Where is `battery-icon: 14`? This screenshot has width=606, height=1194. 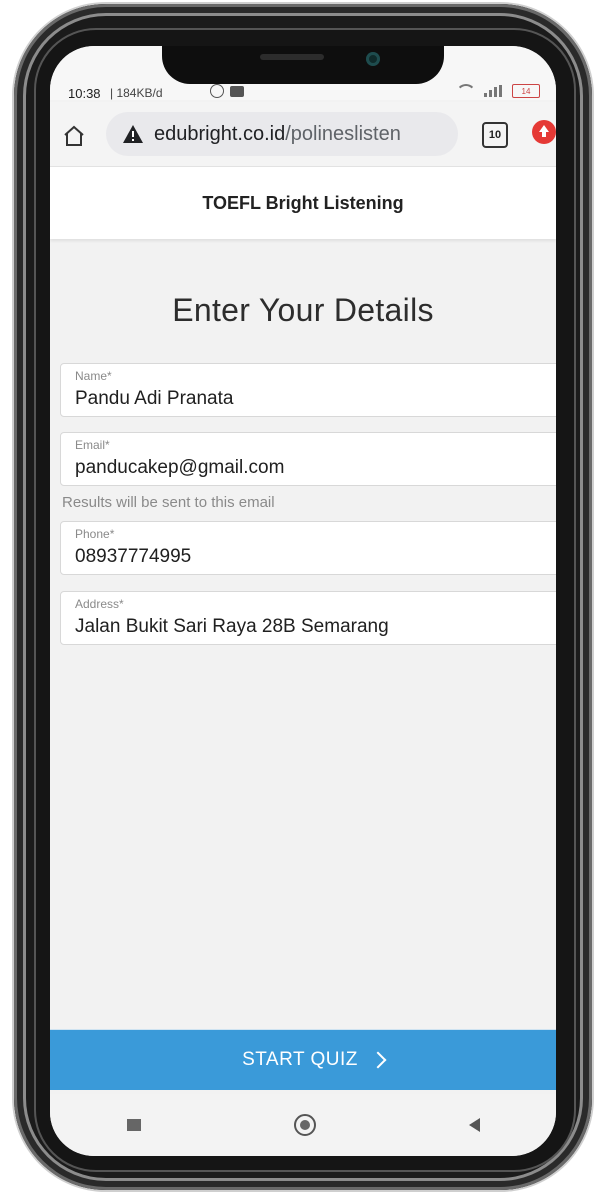 battery-icon: 14 is located at coordinates (526, 91).